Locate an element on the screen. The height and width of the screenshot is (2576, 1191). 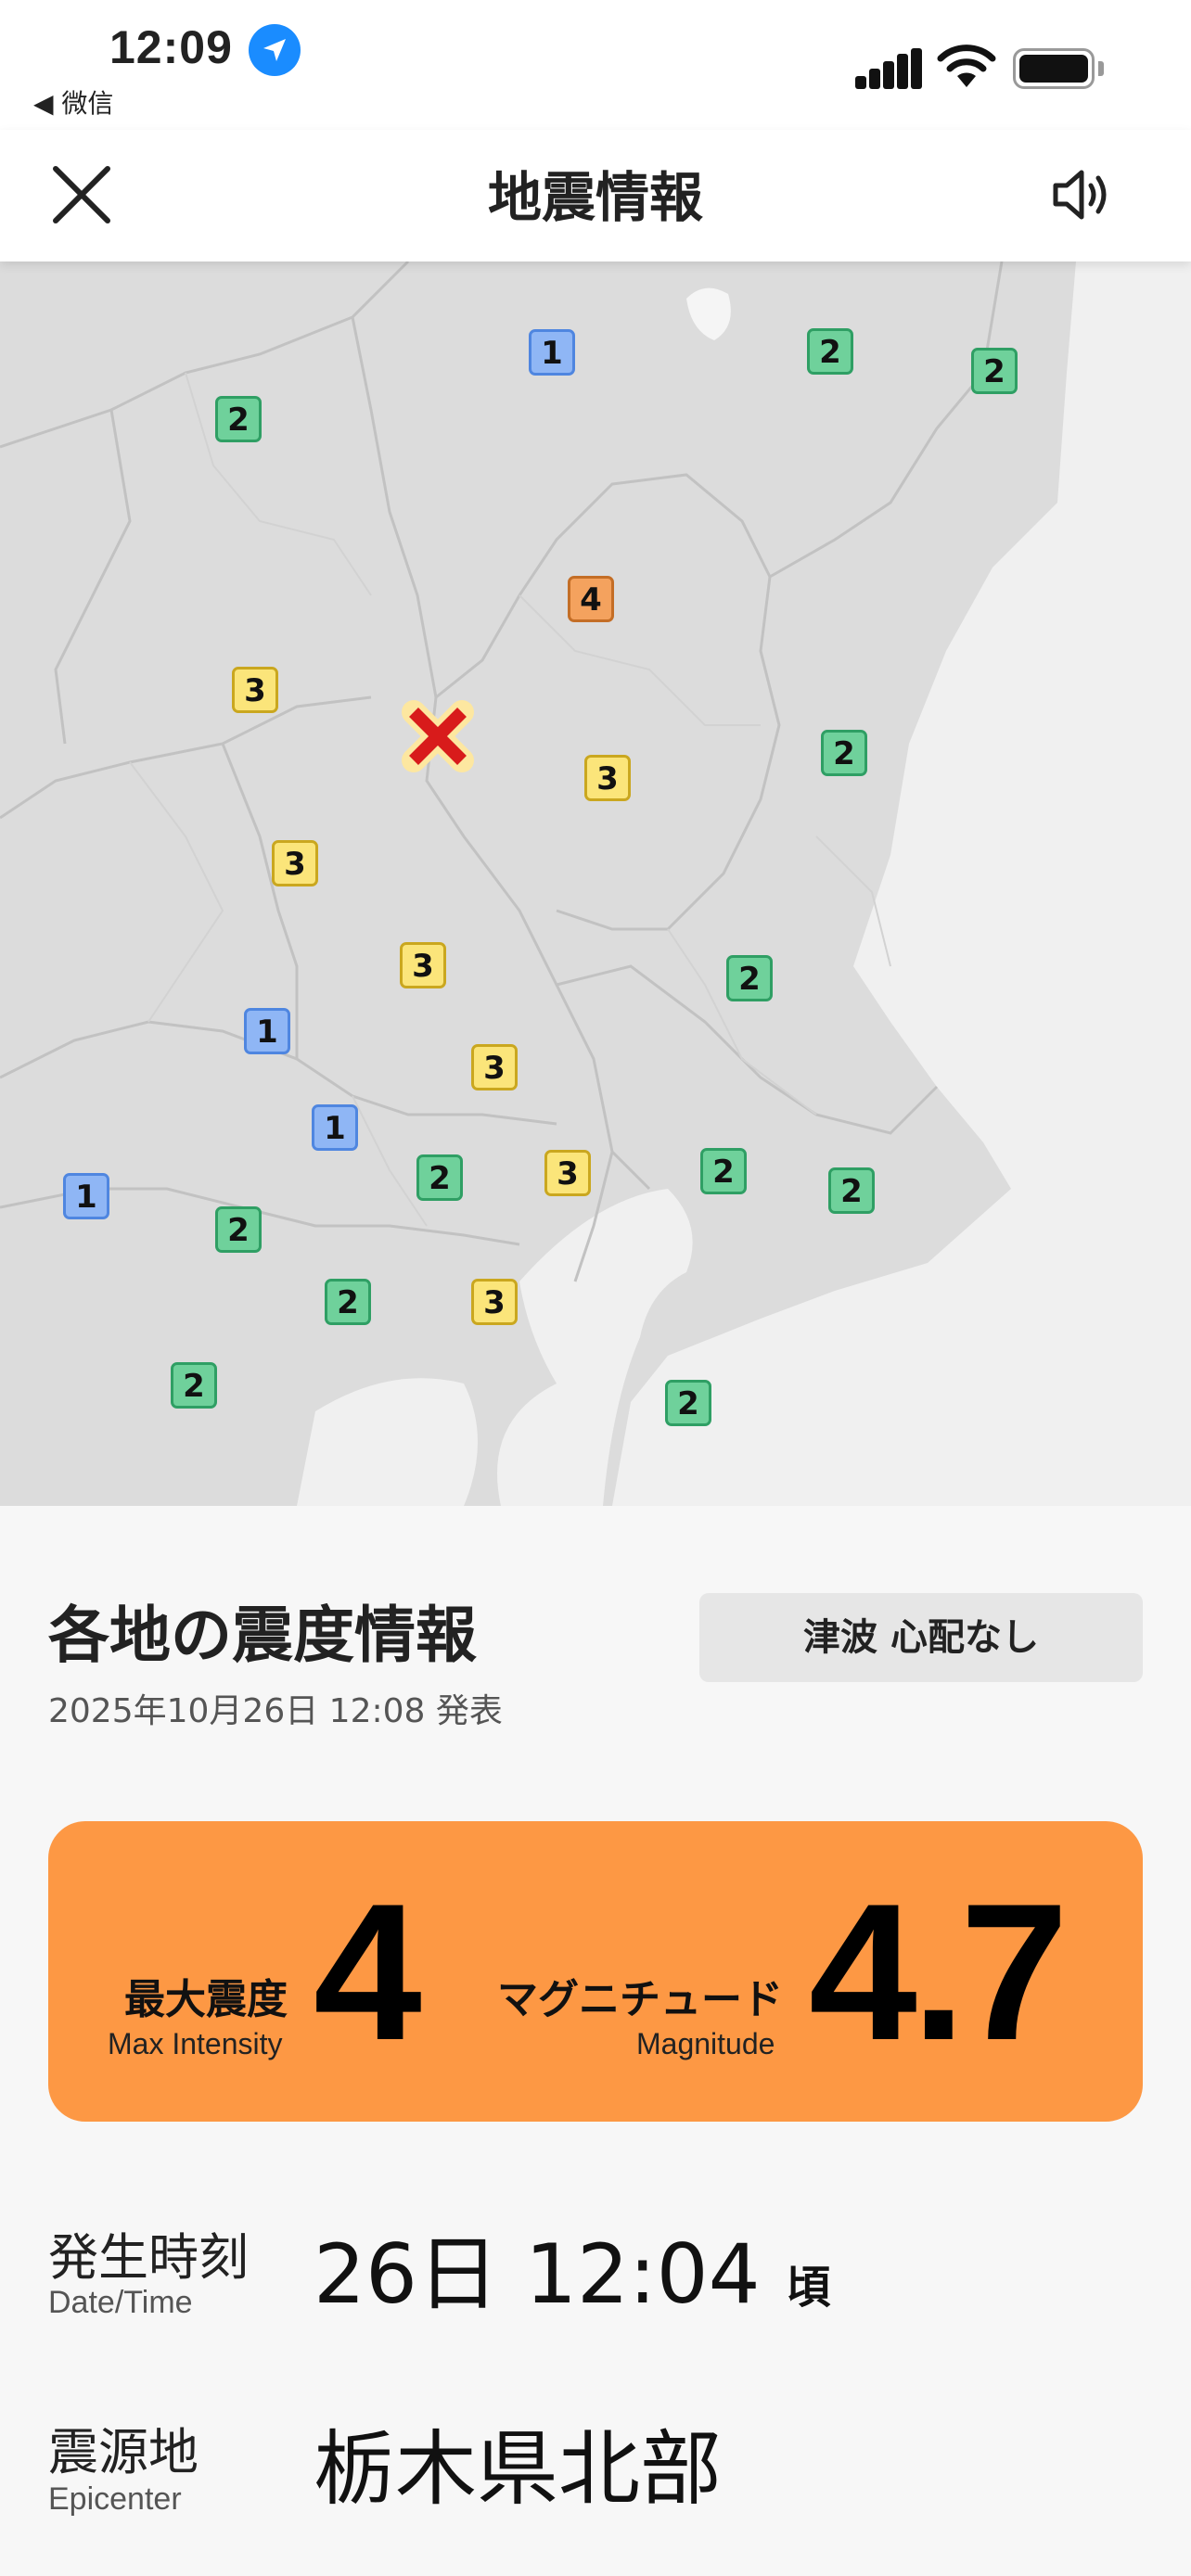
max-intensity-value: 4 is located at coordinates (368, 1972).